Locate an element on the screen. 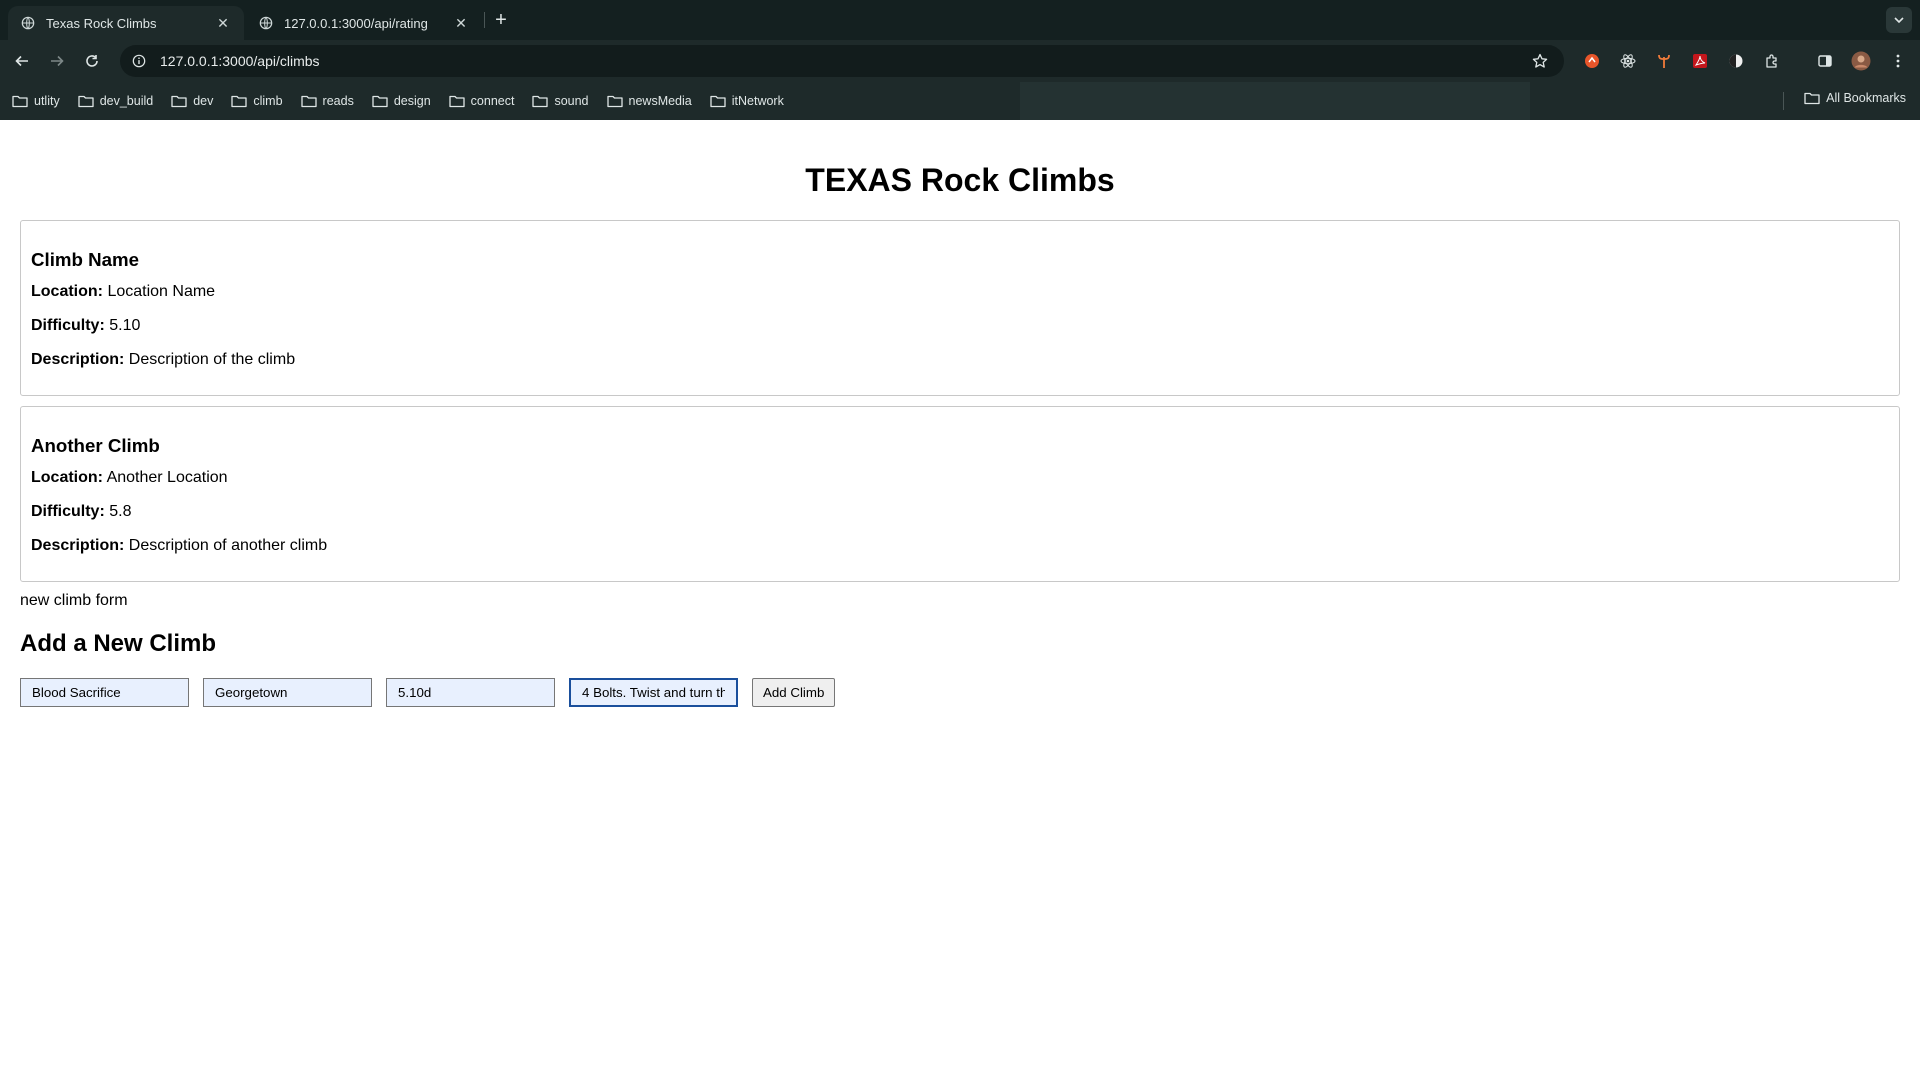 The image size is (1920, 1080). tab-title: 127.0.0.1:3000/api/rating is located at coordinates (356, 23).